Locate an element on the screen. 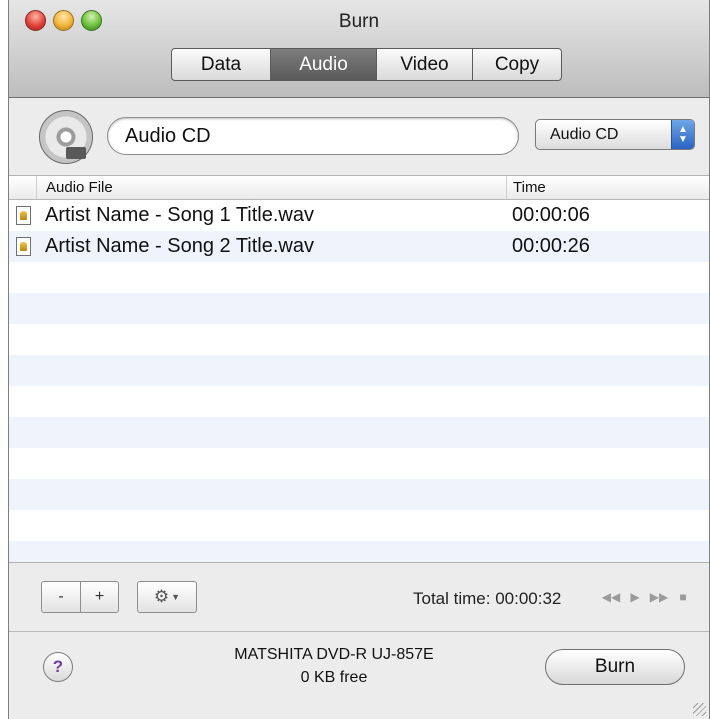 Image resolution: width=710 pixels, height=719 pixels. burn-button: Burn is located at coordinates (615, 667).